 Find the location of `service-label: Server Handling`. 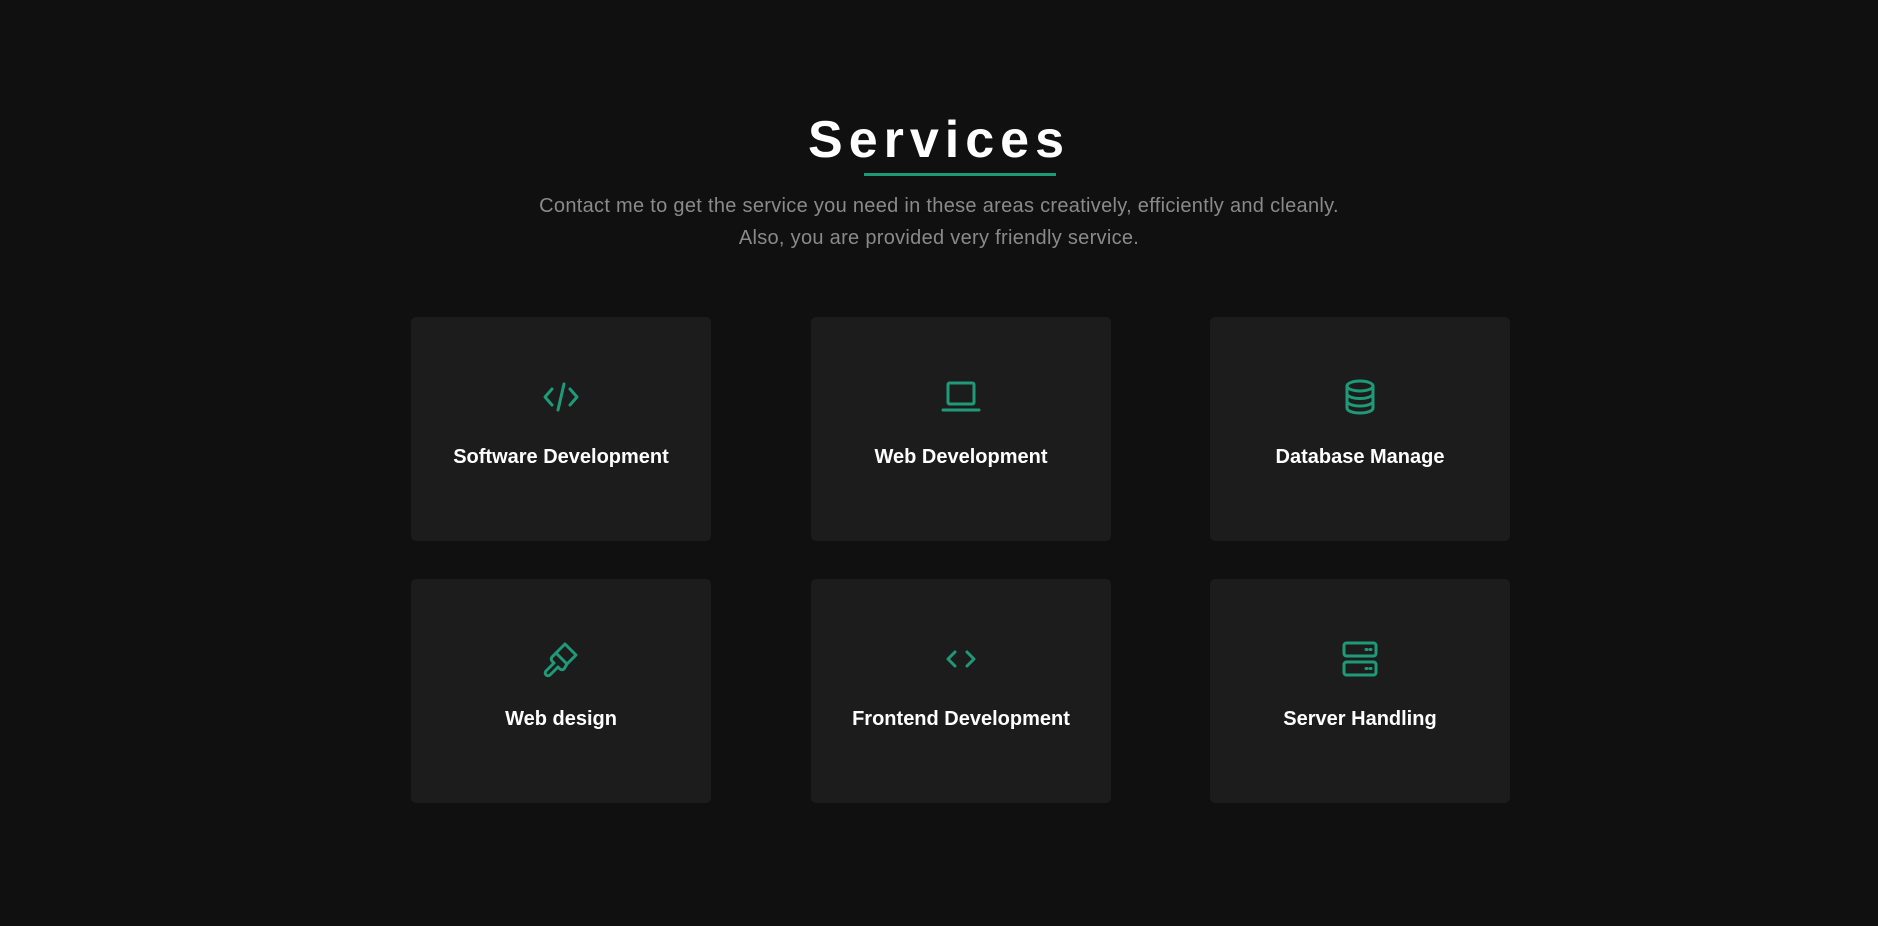

service-label: Server Handling is located at coordinates (1360, 719).